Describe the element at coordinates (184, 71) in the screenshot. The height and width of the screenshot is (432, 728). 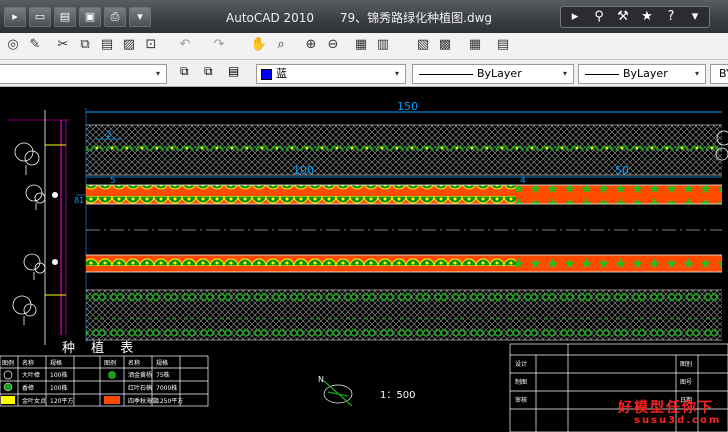
I see `layer-properties-icon: ⧉` at that location.